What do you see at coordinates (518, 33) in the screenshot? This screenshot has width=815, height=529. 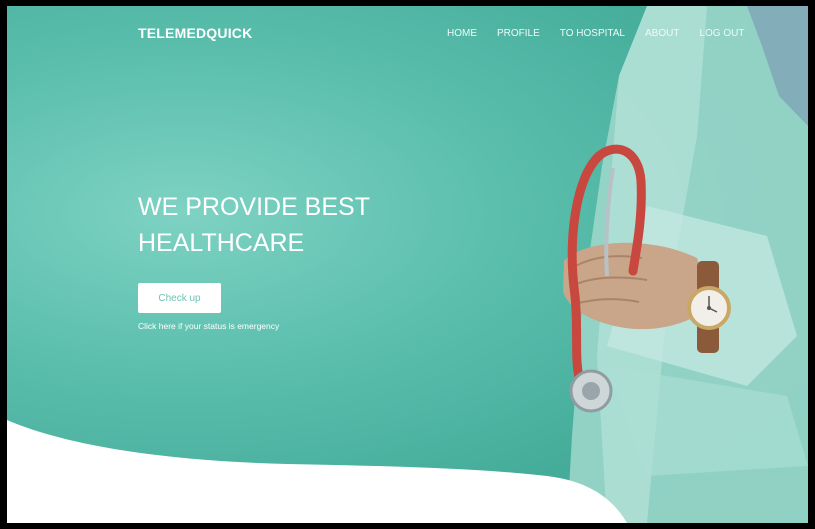 I see `nav-item-profile: PROFILE` at bounding box center [518, 33].